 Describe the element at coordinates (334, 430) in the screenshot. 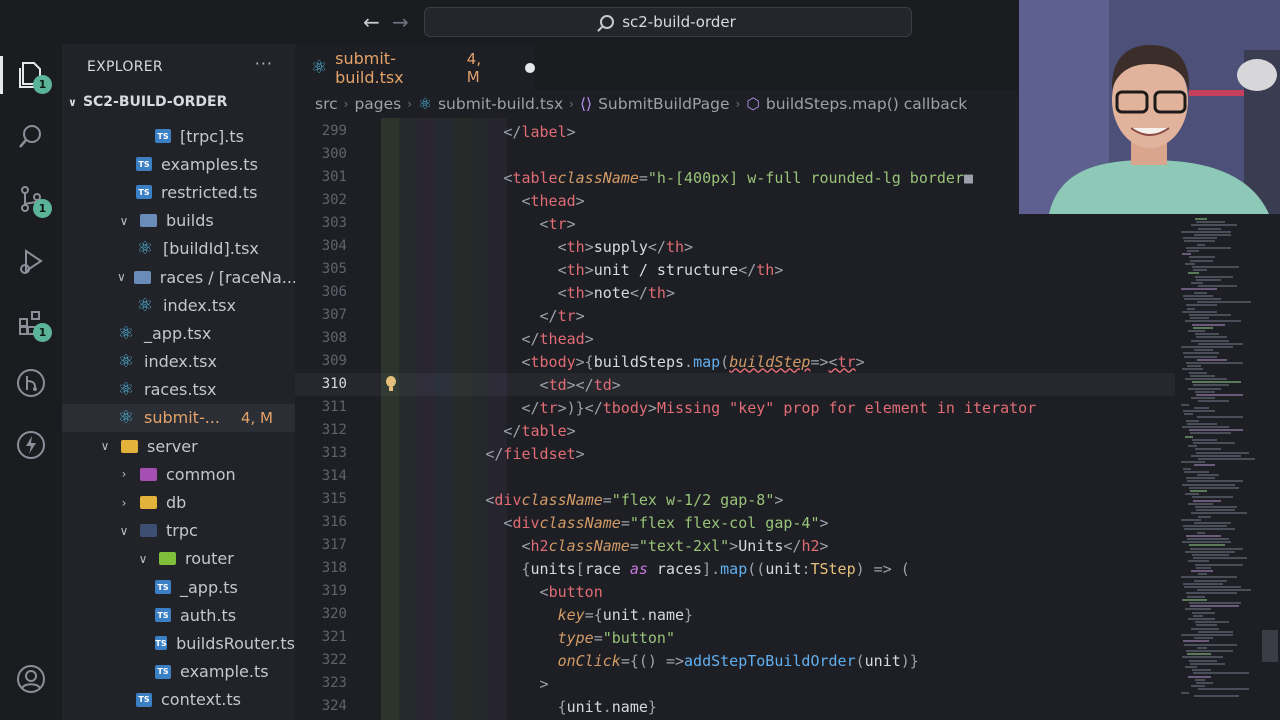

I see `line-number: 312` at that location.